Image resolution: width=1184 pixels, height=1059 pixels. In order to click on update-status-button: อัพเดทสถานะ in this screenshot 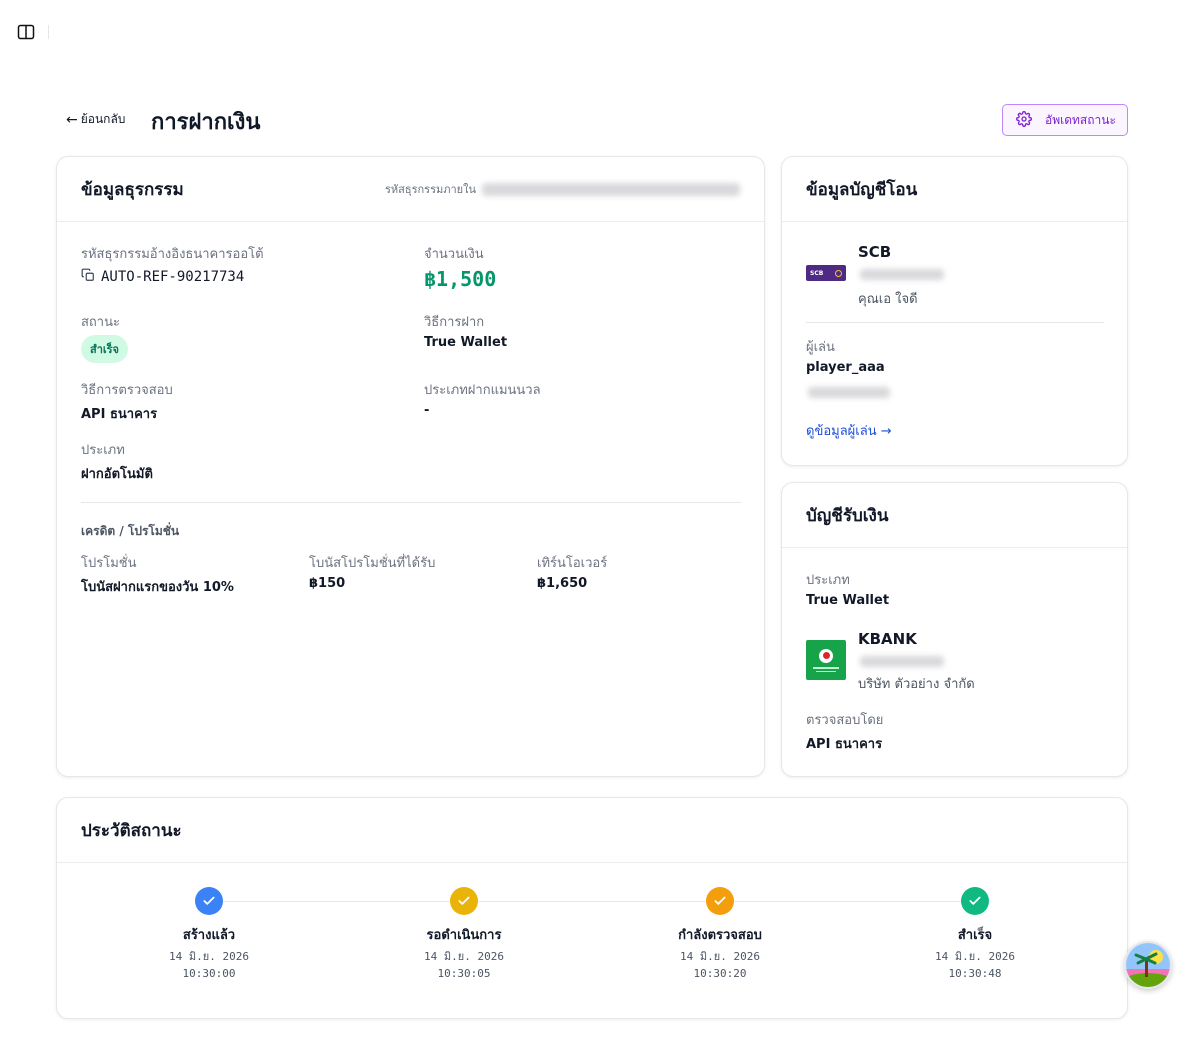, I will do `click(1065, 120)`.